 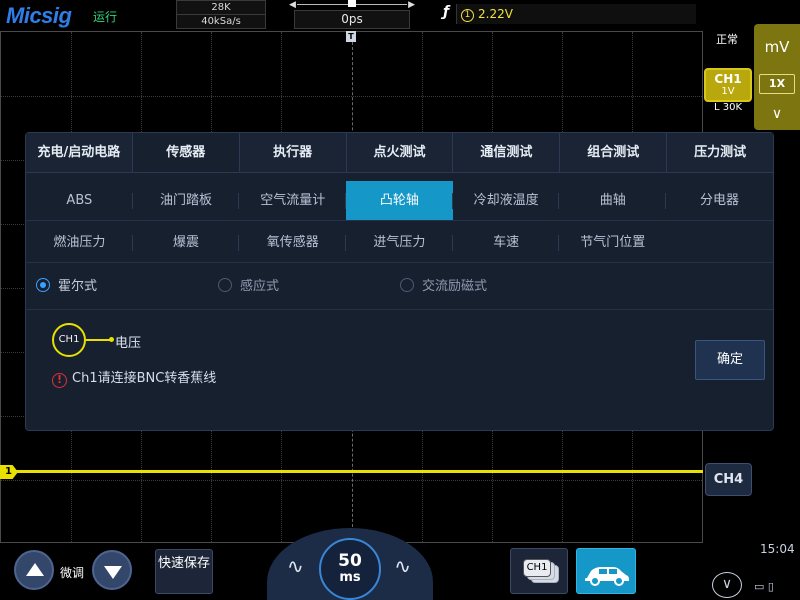 I want to click on car-icon, so click(x=607, y=576).